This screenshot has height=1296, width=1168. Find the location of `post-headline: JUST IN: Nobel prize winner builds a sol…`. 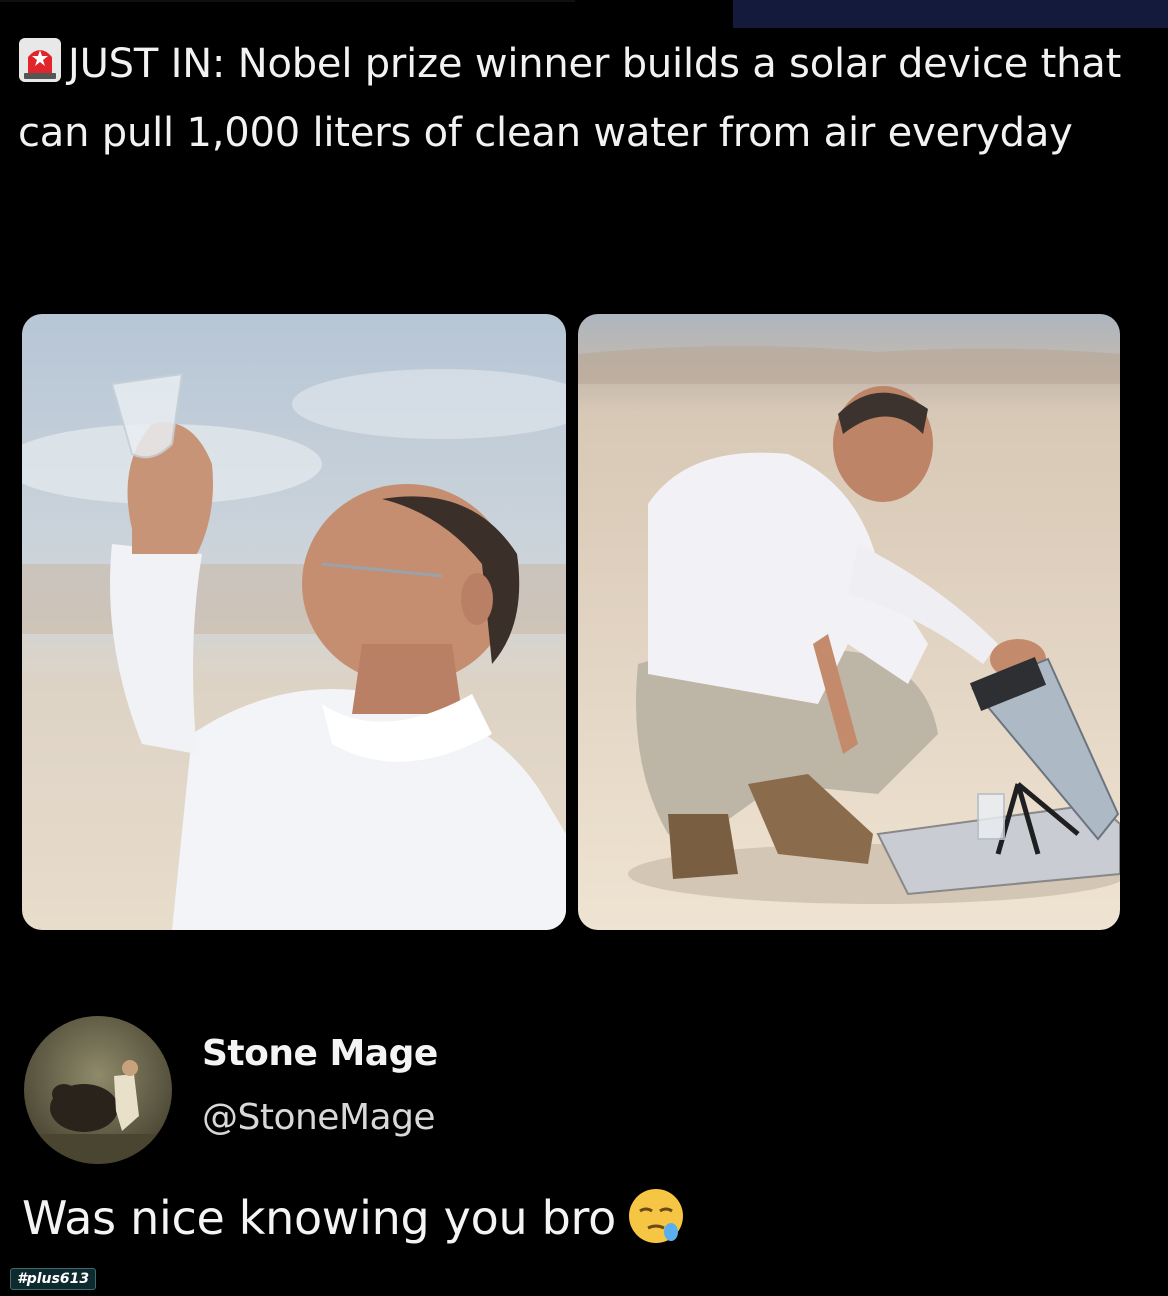

post-headline: JUST IN: Nobel prize winner builds a sol… is located at coordinates (588, 99).